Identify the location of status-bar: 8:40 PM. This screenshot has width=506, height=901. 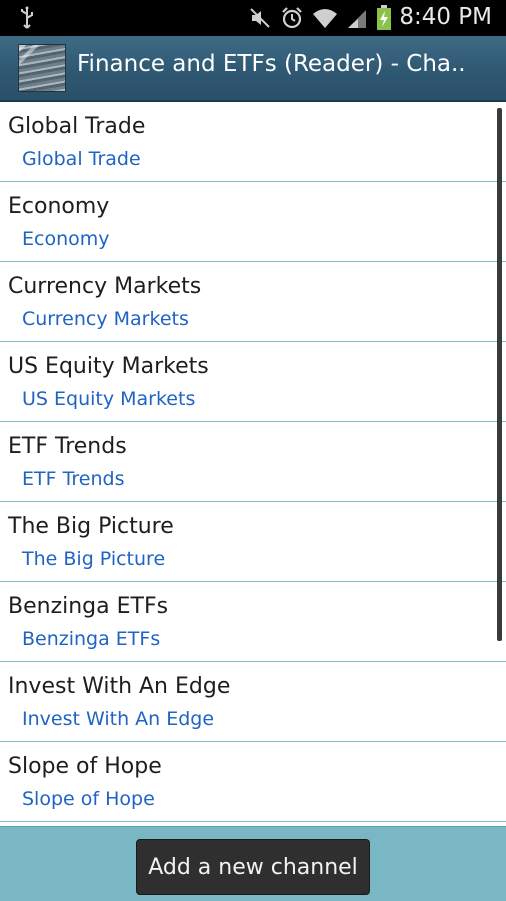
(253, 18).